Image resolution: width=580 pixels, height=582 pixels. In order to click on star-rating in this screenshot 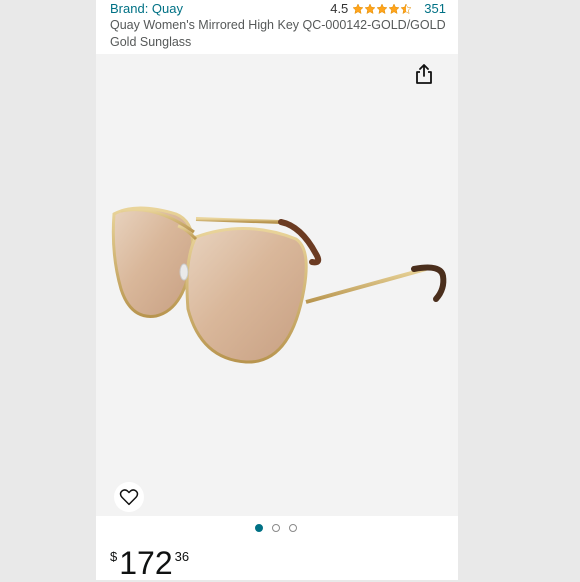, I will do `click(382, 9)`.